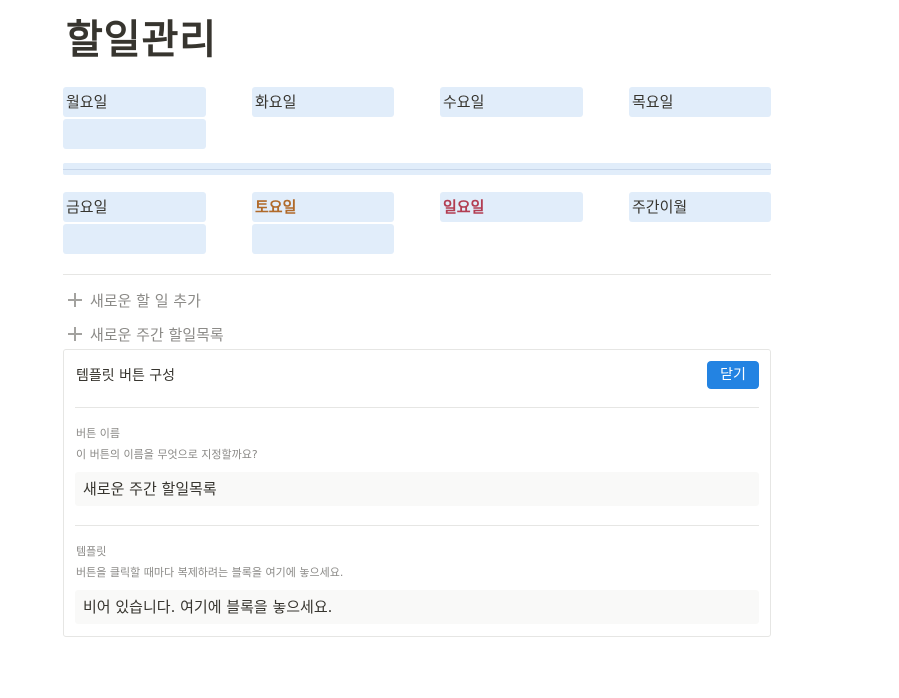 Image resolution: width=899 pixels, height=698 pixels. What do you see at coordinates (167, 454) in the screenshot?
I see `button-name-help: 이 버튼의 이름을 무엇으로 지정할까요?` at bounding box center [167, 454].